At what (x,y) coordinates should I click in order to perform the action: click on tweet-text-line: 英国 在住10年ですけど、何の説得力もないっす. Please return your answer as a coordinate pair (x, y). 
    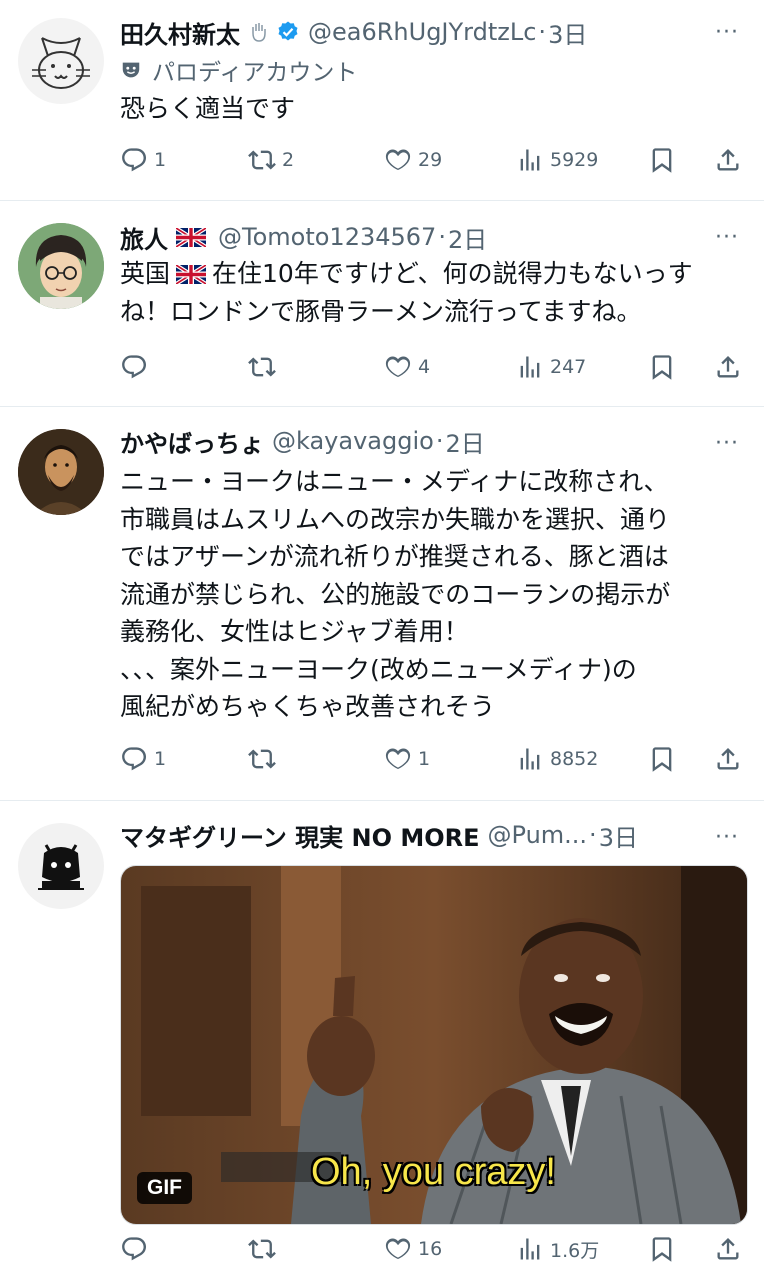
    Looking at the image, I should click on (428, 274).